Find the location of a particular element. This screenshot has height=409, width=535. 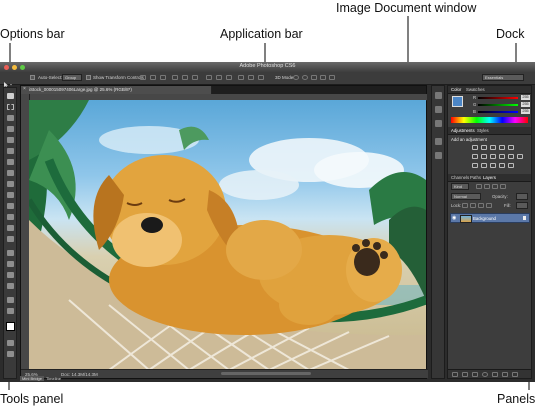

black-white-icon is located at coordinates (493, 156).